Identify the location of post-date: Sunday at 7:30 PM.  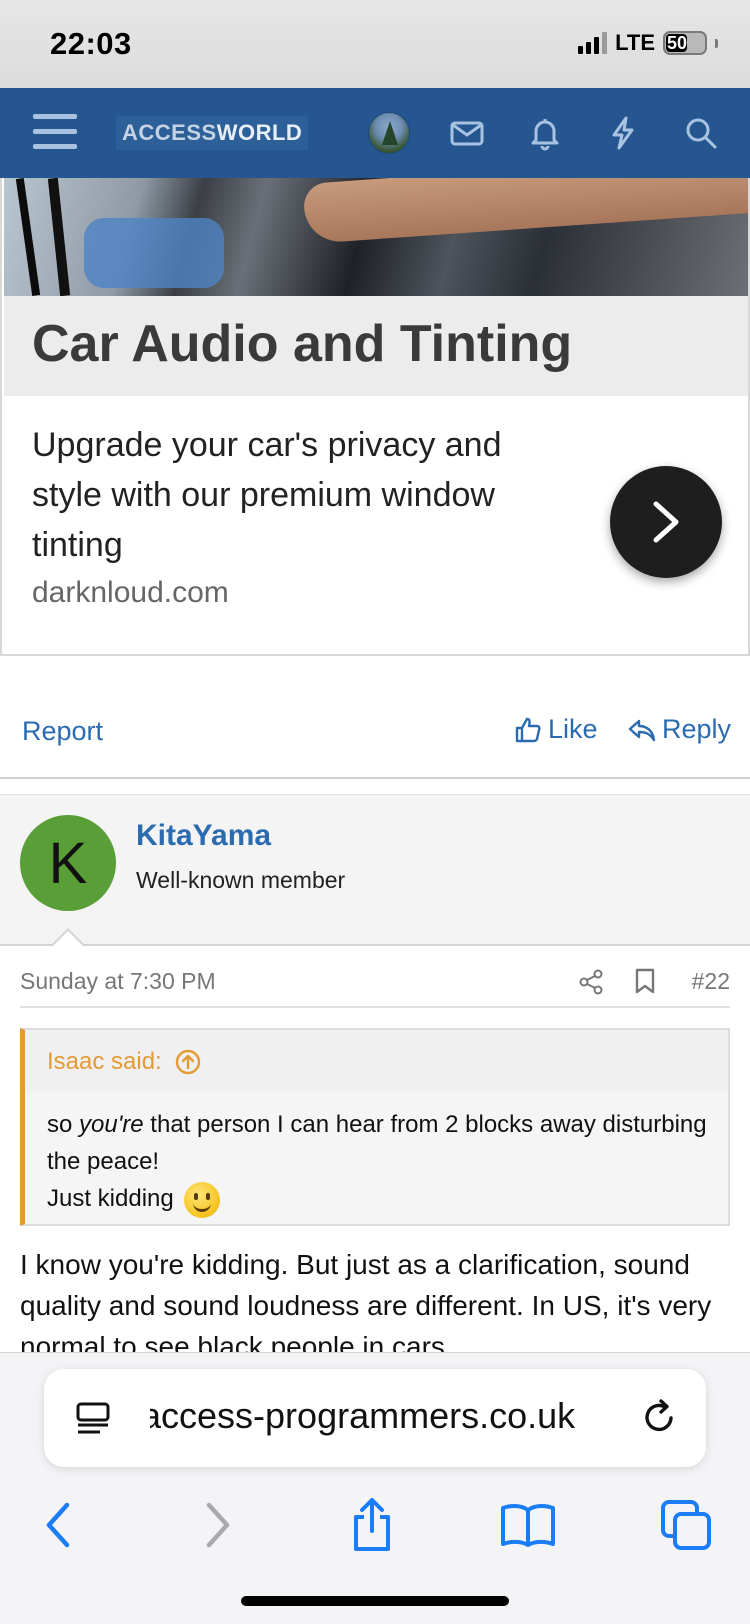
(118, 981).